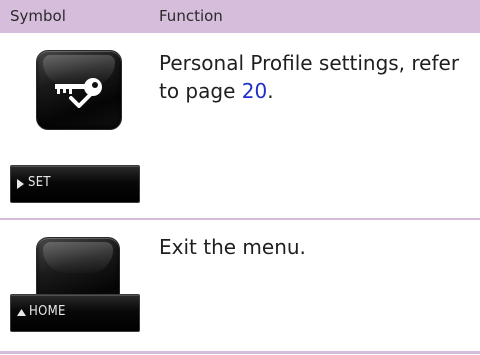 Image resolution: width=480 pixels, height=355 pixels. Describe the element at coordinates (232, 247) in the screenshot. I see `function-description: Exit the menu.` at that location.